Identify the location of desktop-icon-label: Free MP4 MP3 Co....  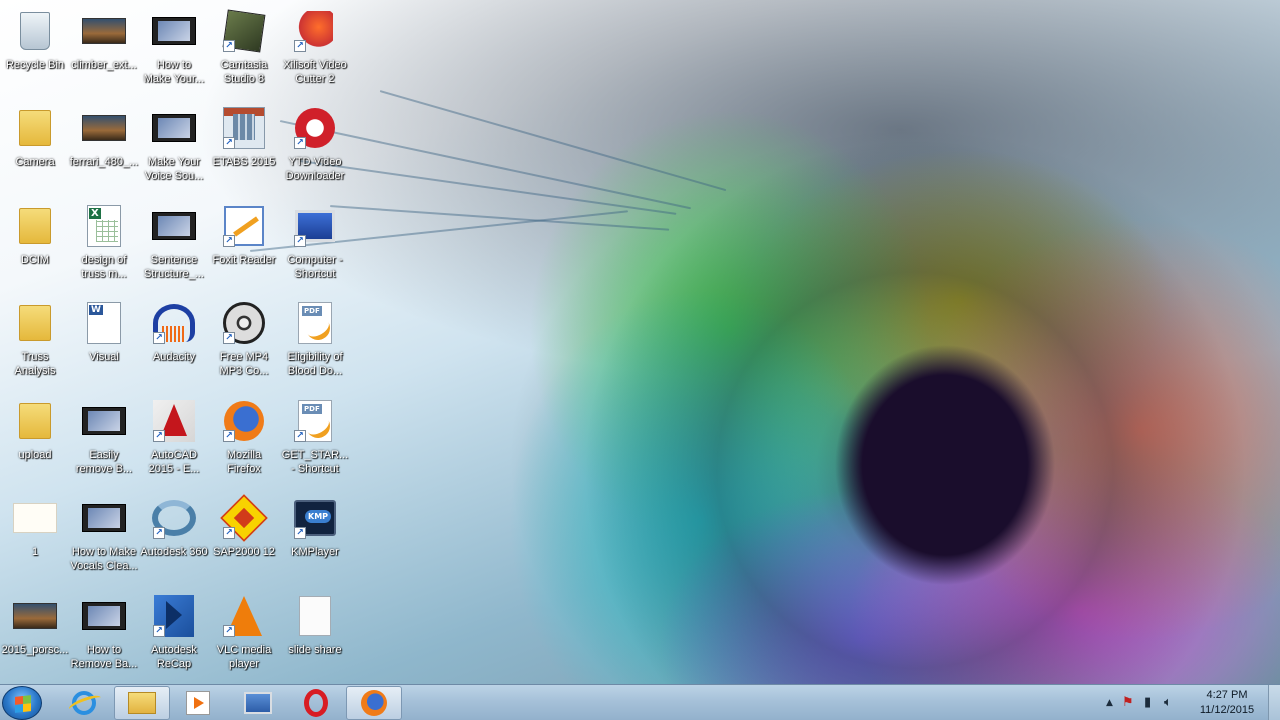
(244, 364).